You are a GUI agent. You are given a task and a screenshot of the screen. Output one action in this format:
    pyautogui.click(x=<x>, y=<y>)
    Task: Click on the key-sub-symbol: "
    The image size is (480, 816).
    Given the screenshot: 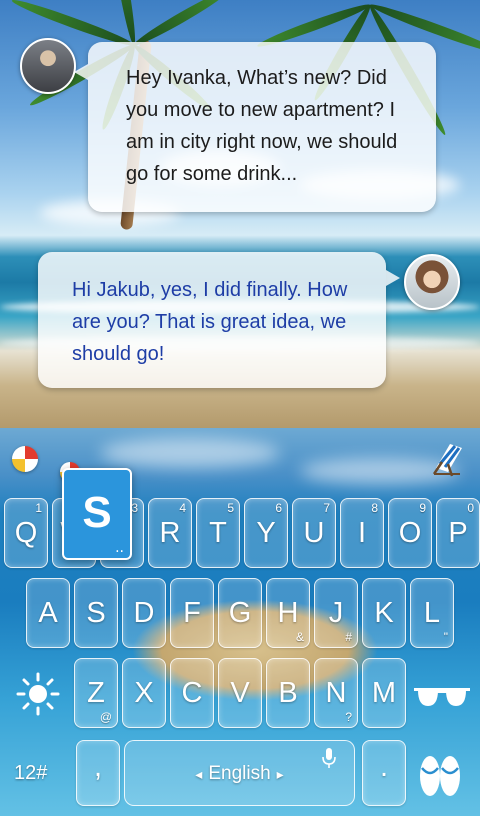 What is the action you would take?
    pyautogui.click(x=445, y=637)
    